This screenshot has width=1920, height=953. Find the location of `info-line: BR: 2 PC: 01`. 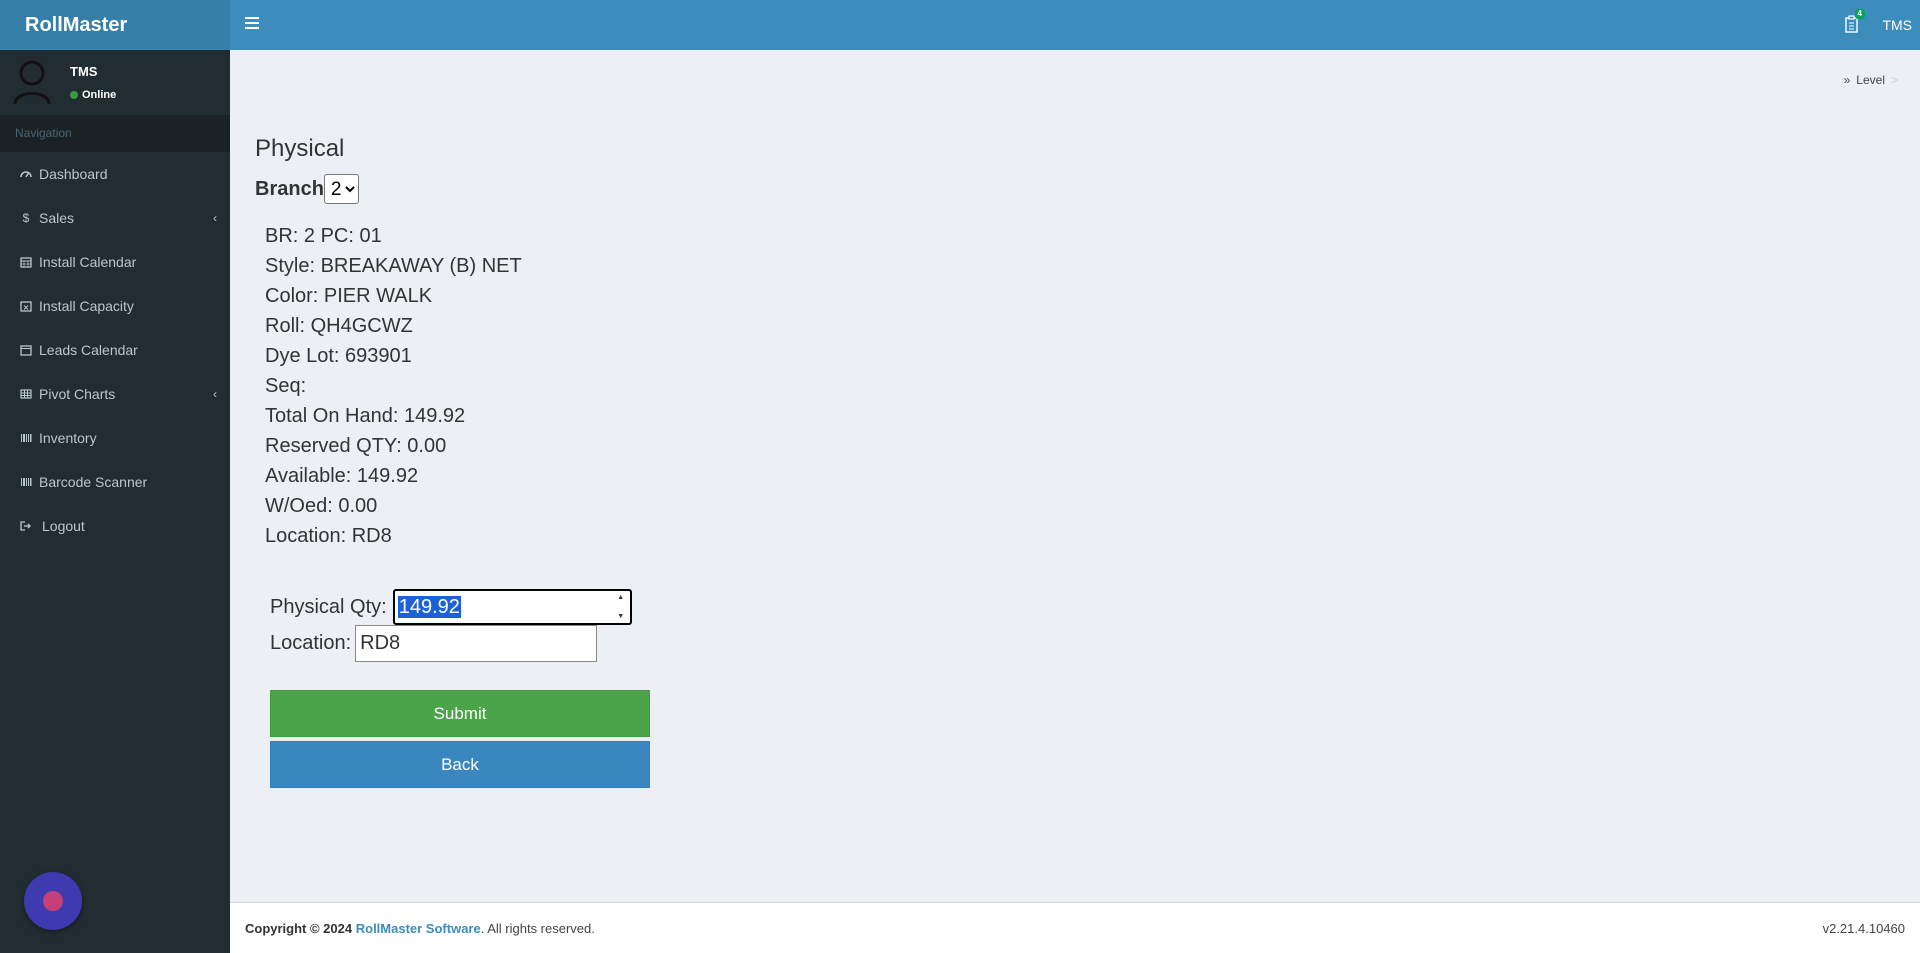

info-line: BR: 2 PC: 01 is located at coordinates (323, 236).